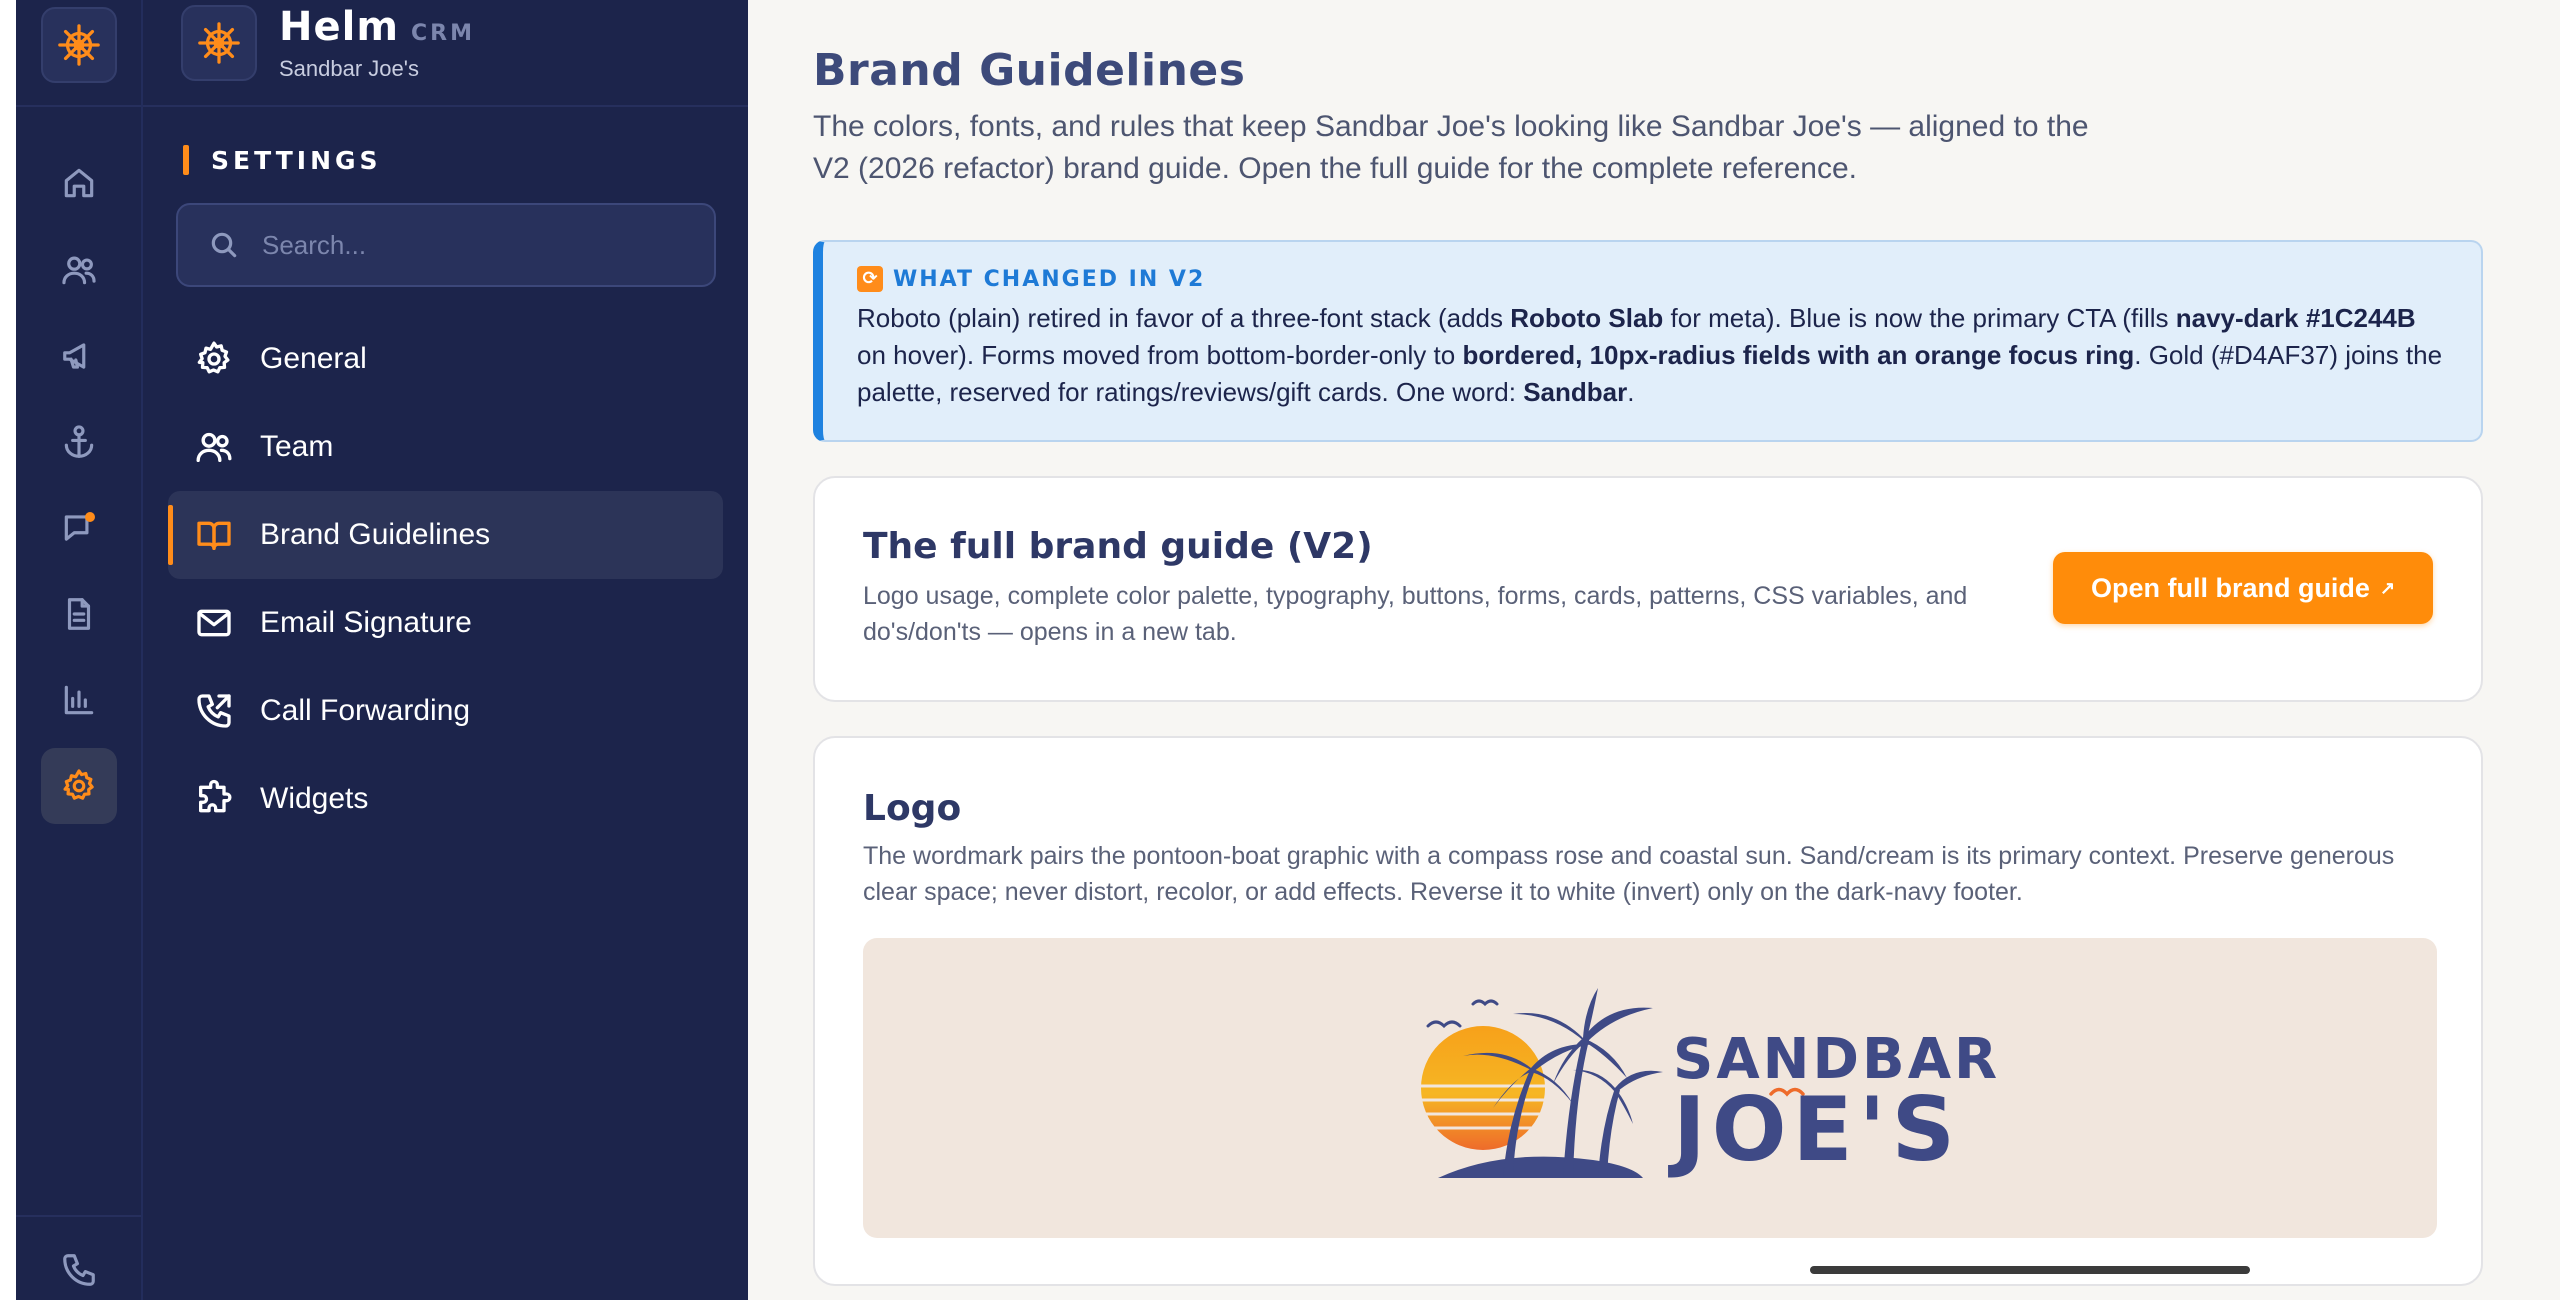 Image resolution: width=2560 pixels, height=1300 pixels. What do you see at coordinates (445, 359) in the screenshot?
I see `settings-item-general: General` at bounding box center [445, 359].